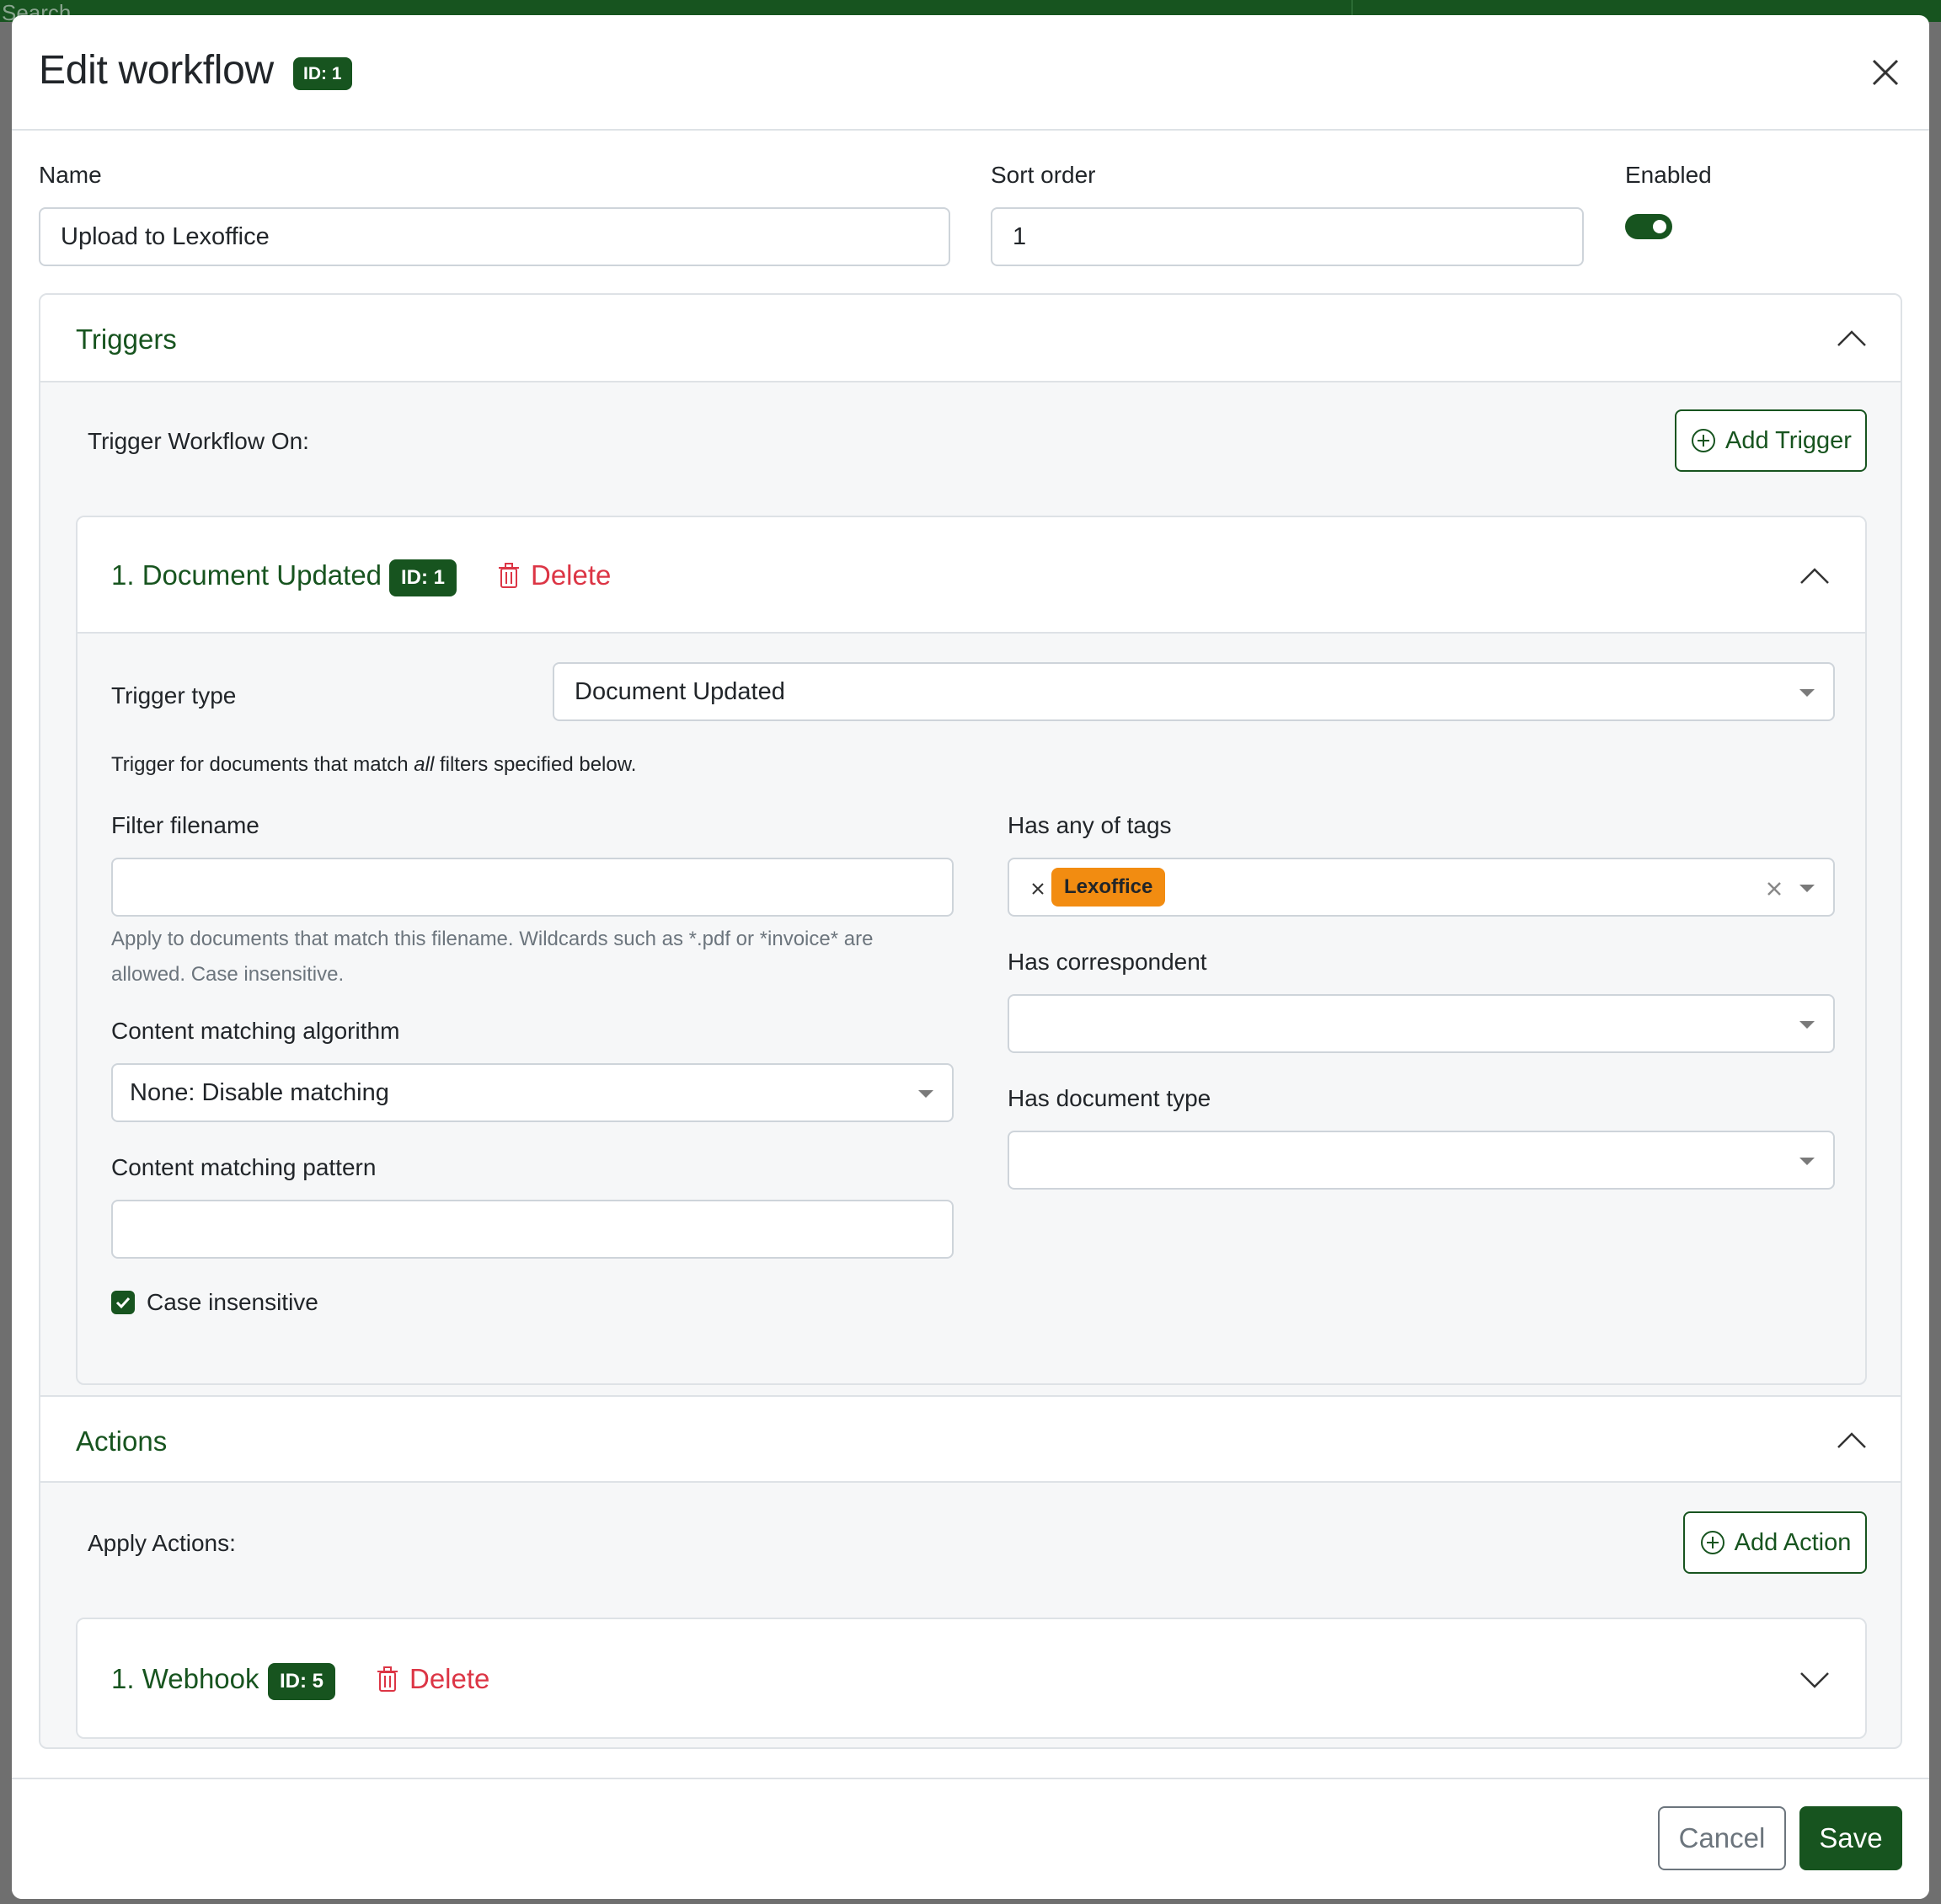 The height and width of the screenshot is (1904, 1941). I want to click on case-insensitive-checkbox, so click(123, 1302).